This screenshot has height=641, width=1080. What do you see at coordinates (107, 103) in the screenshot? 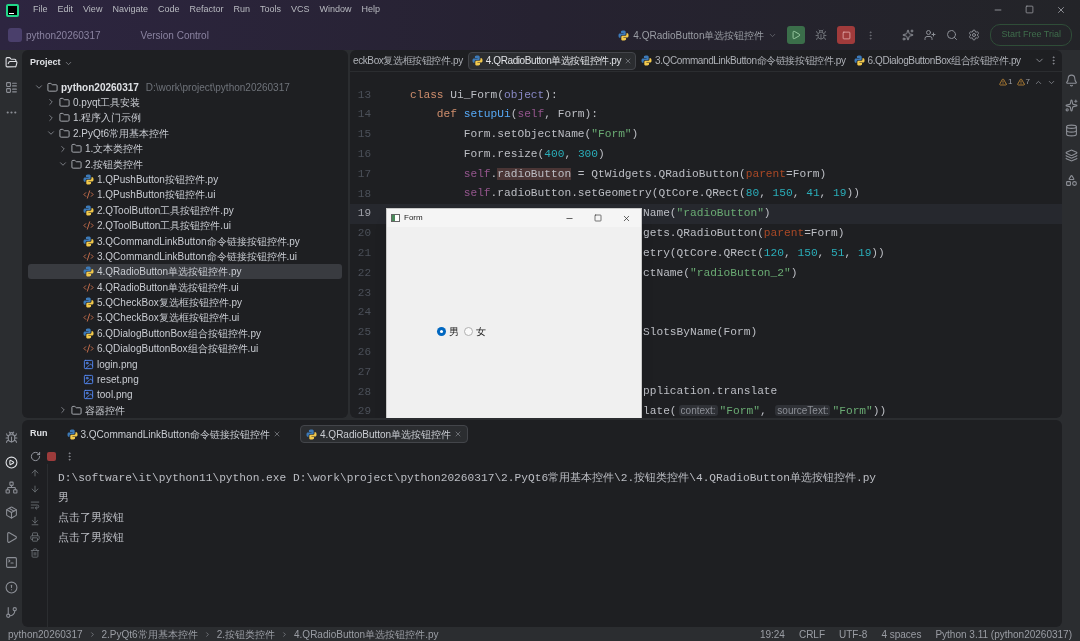
I see `tree-item-label: 0.pyqt工具安装` at bounding box center [107, 103].